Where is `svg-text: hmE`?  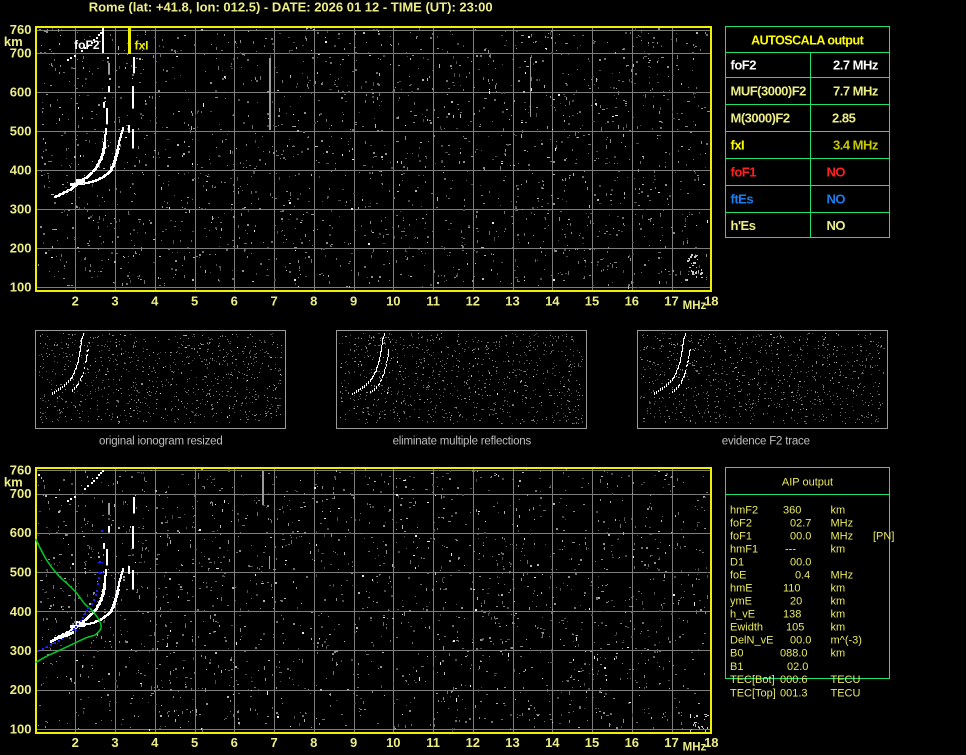
svg-text: hmE is located at coordinates (741, 589).